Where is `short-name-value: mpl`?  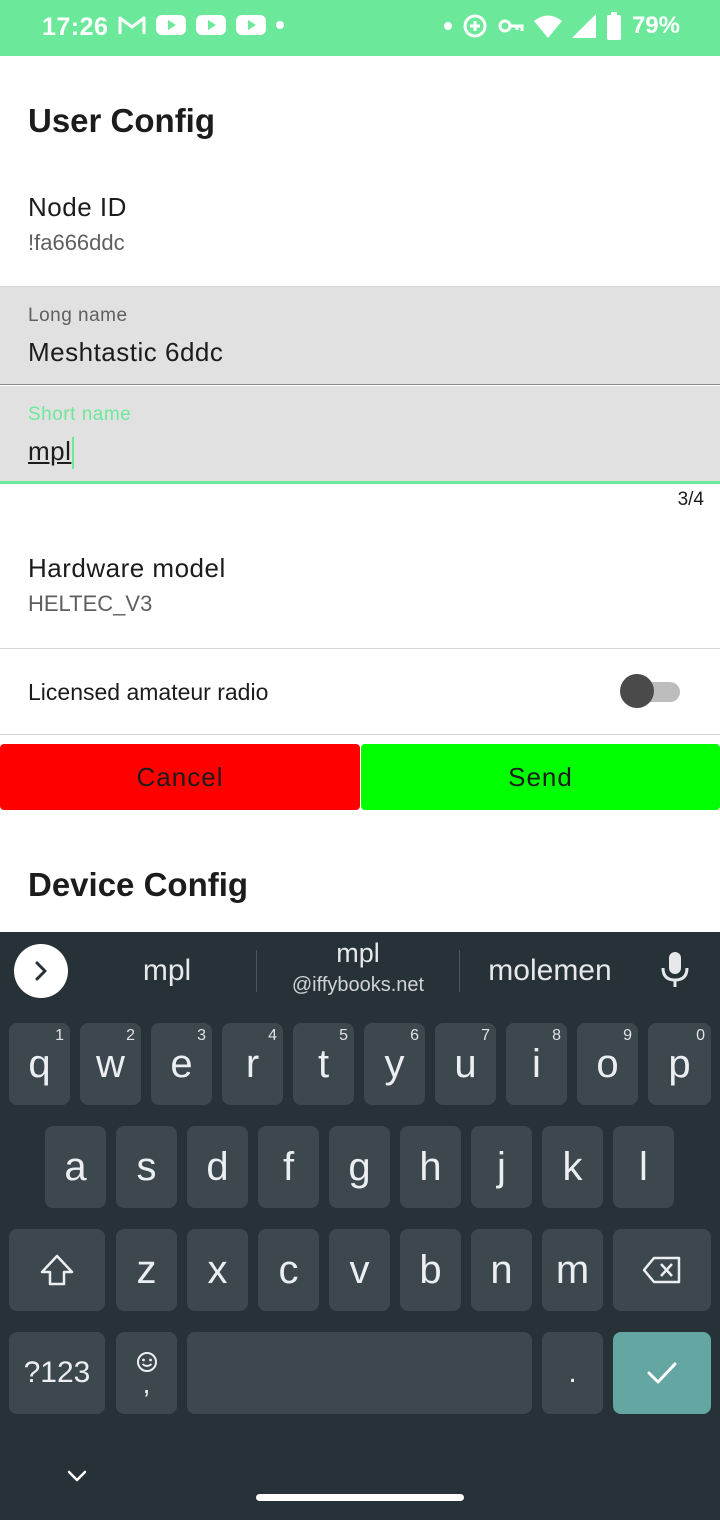
short-name-value: mpl is located at coordinates (50, 451).